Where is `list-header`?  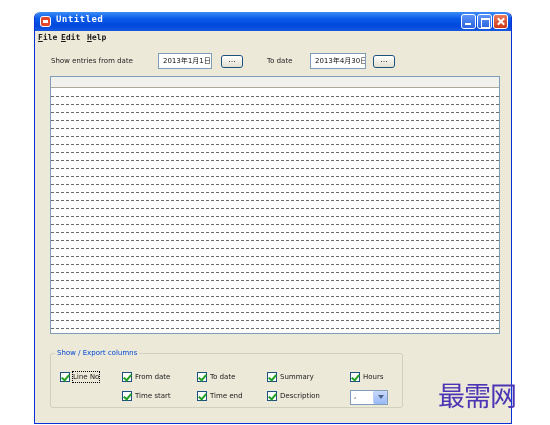
list-header is located at coordinates (275, 82).